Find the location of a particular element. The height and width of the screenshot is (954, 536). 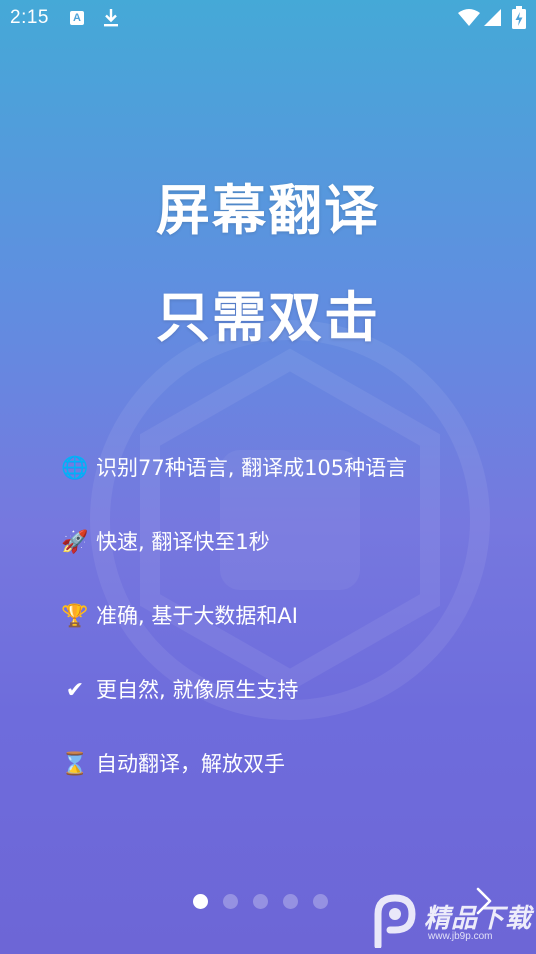

battery-charging-icon is located at coordinates (519, 17).